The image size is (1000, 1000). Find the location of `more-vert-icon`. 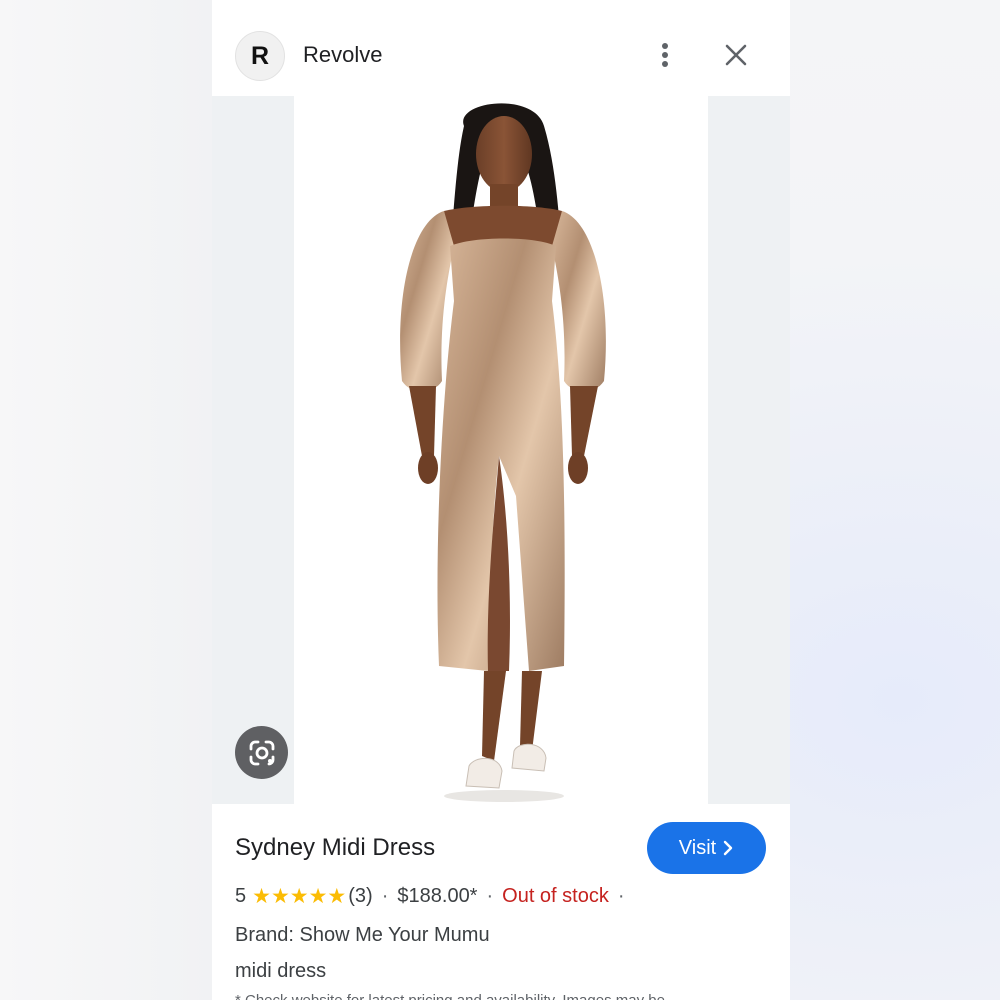

more-vert-icon is located at coordinates (665, 55).